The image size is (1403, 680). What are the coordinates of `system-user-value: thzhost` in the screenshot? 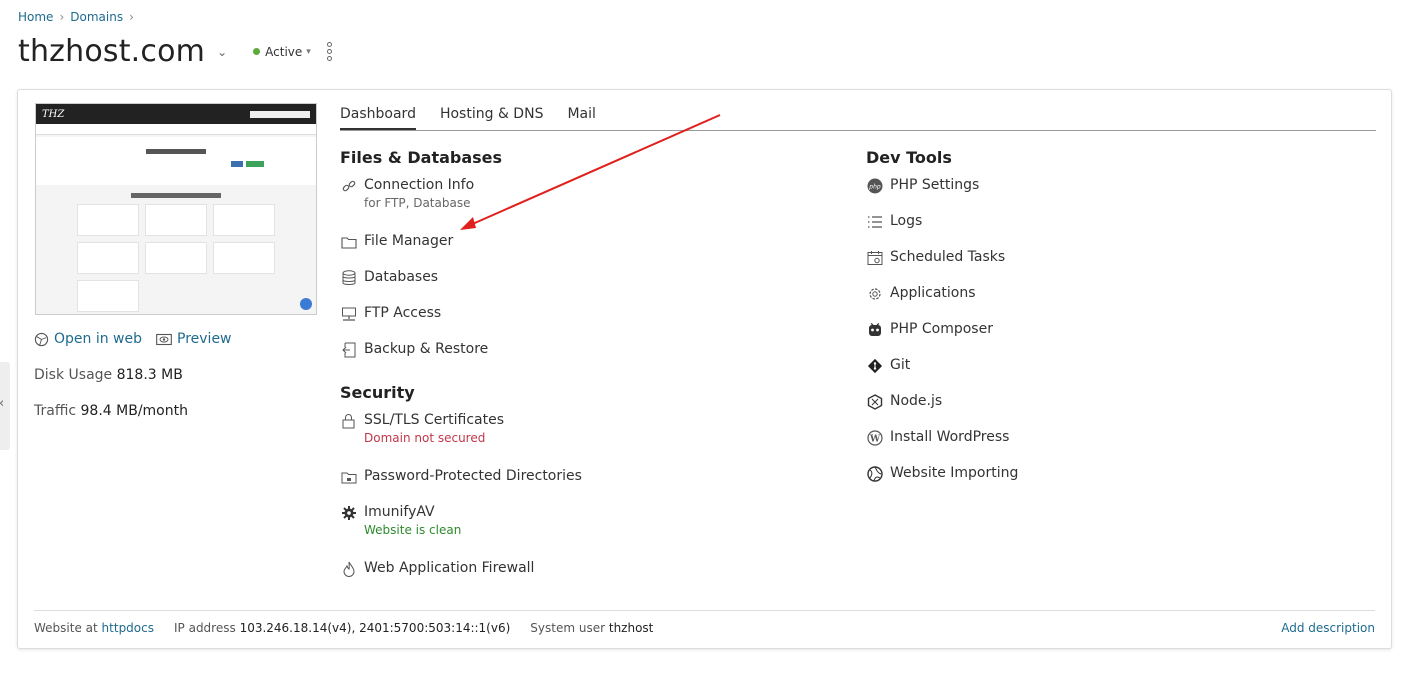 It's located at (631, 628).